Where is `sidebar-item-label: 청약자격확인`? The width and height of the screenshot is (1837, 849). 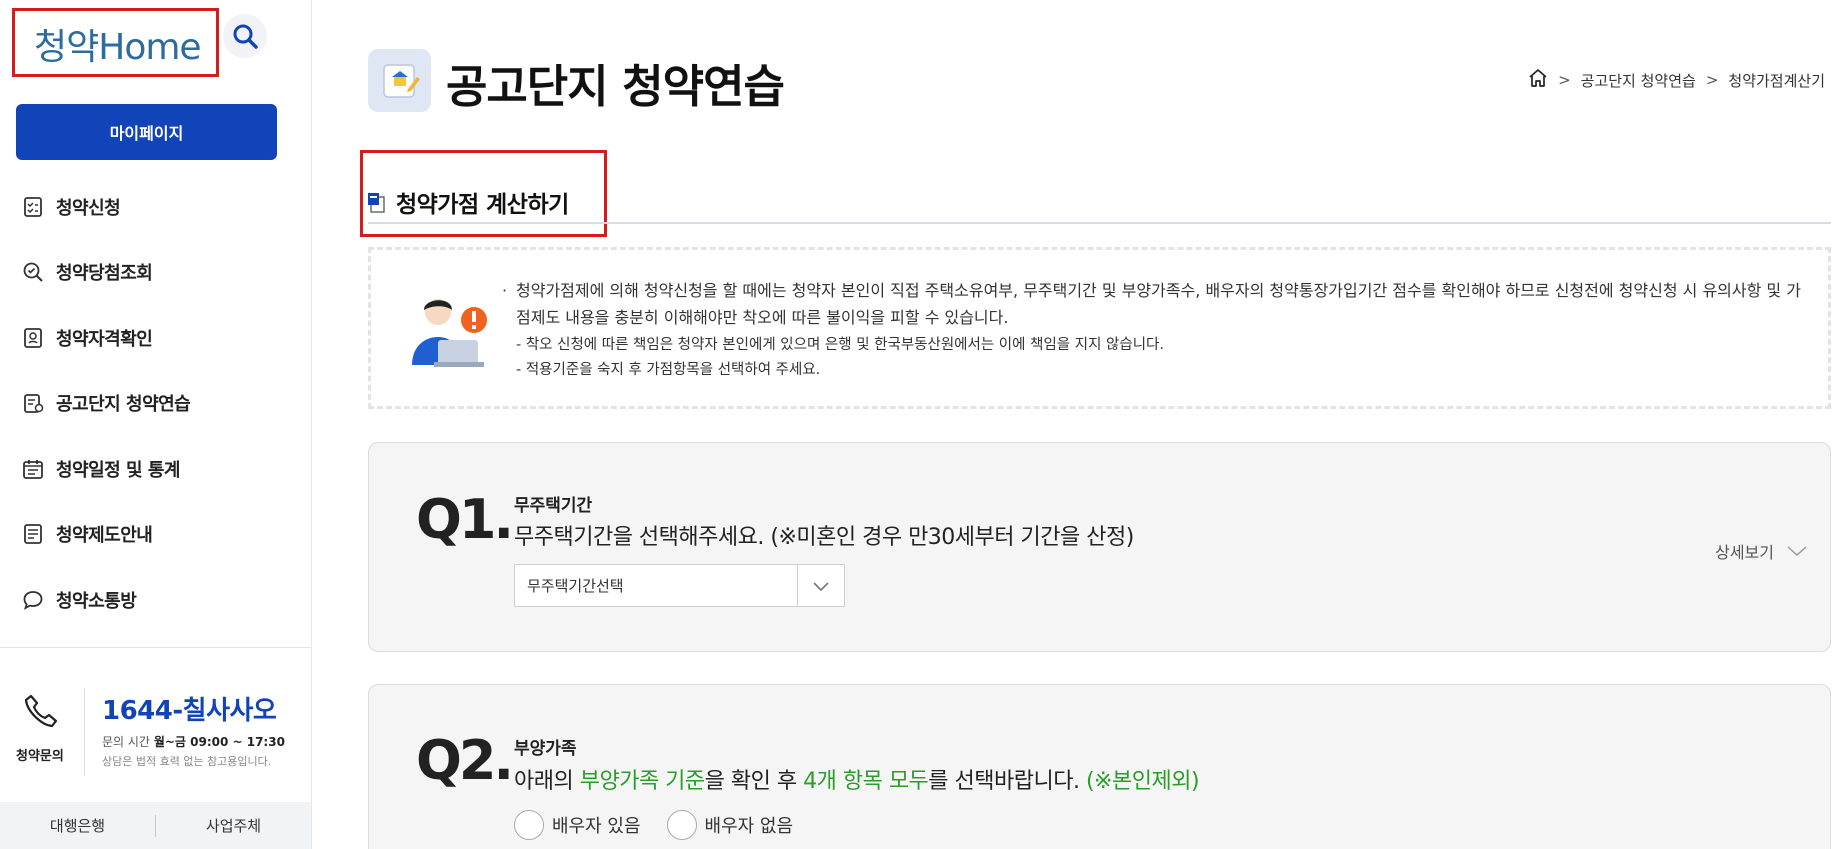
sidebar-item-label: 청약자격확인 is located at coordinates (104, 339).